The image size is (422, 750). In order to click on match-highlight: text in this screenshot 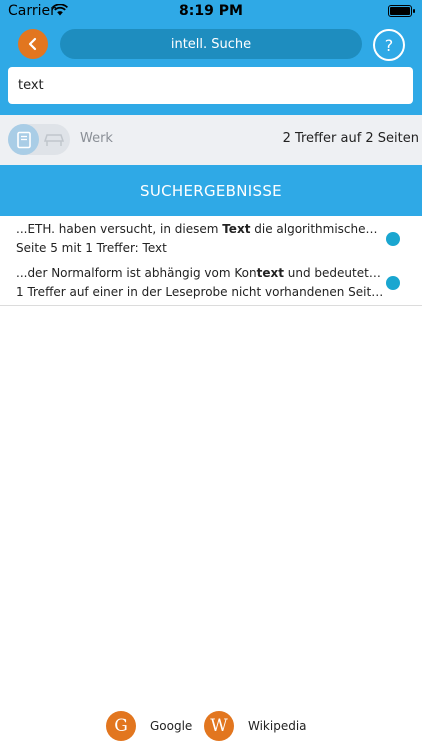, I will do `click(270, 273)`.